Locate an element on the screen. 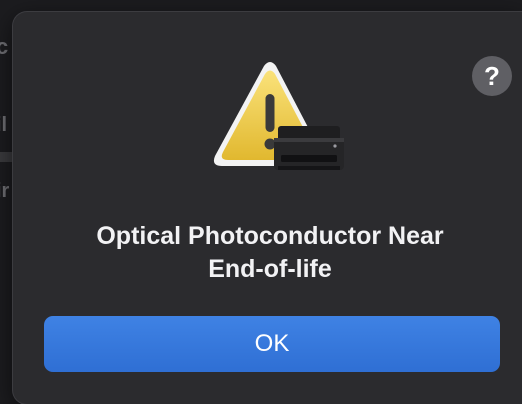 The height and width of the screenshot is (404, 522). background-text-fragment: c is located at coordinates (4, 46).